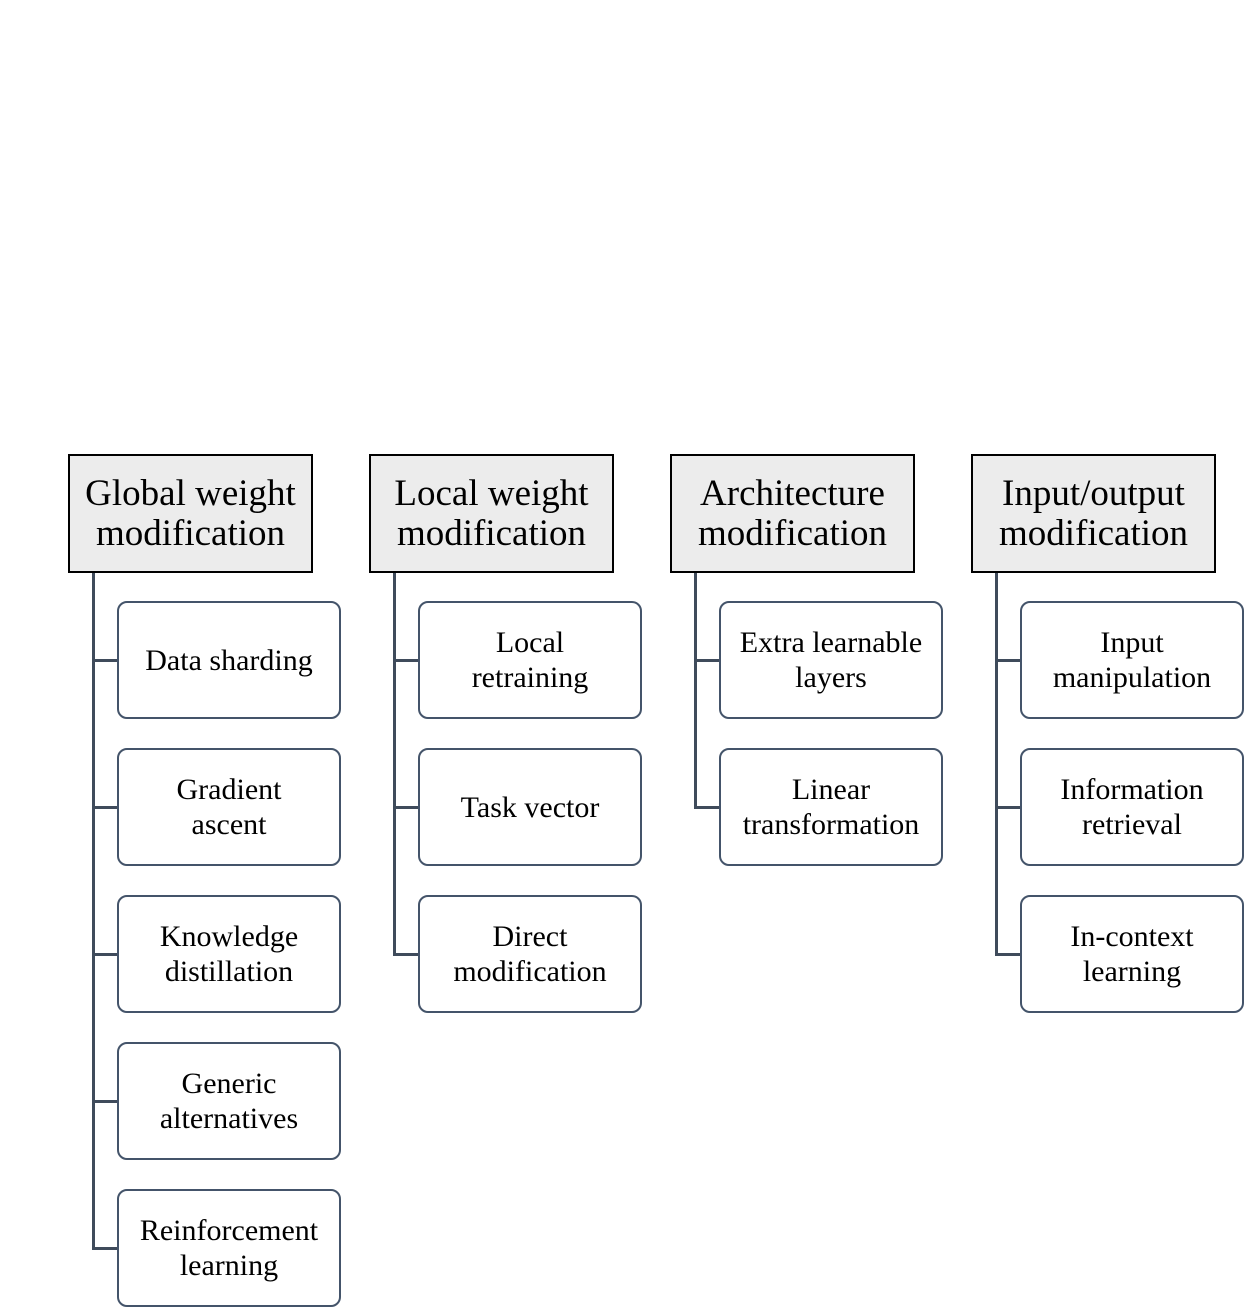 Image resolution: width=1246 pixels, height=1314 pixels. I want to click on method-node: Reinforcement learning, so click(229, 1248).